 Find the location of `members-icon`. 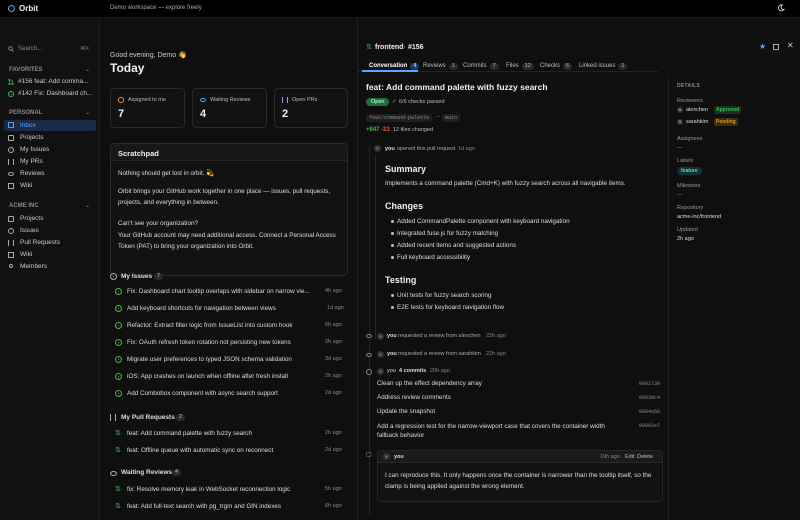

members-icon is located at coordinates (11, 266).